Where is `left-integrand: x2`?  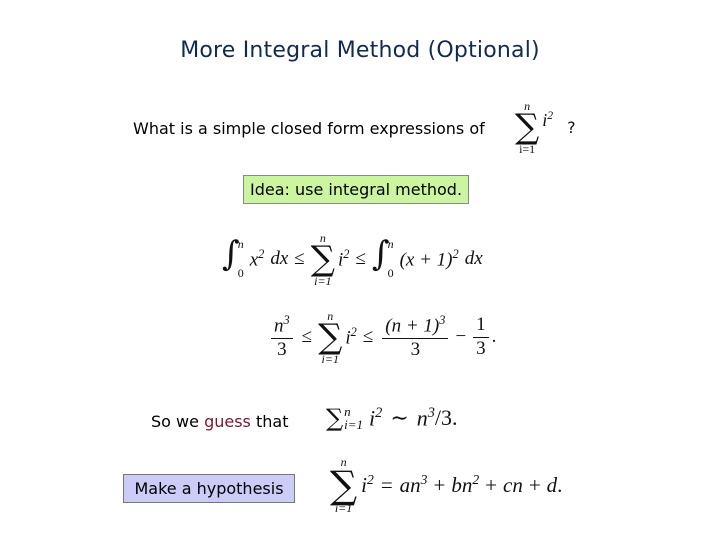 left-integrand: x2 is located at coordinates (257, 259).